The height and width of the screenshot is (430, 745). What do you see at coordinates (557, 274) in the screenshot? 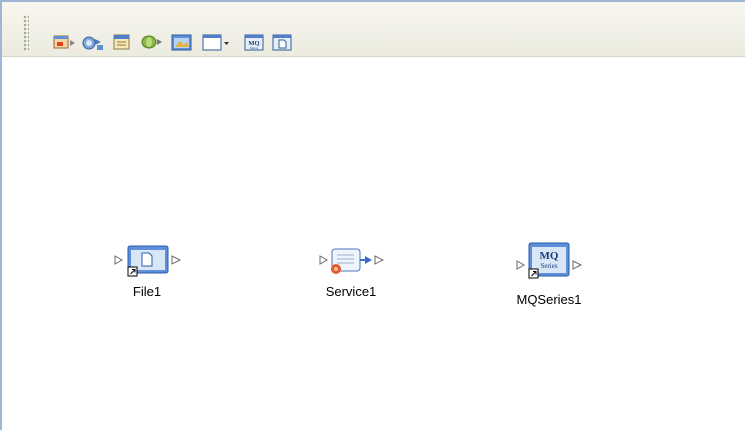
I see `mqseries1-node: MQ Series MQSeries1` at bounding box center [557, 274].